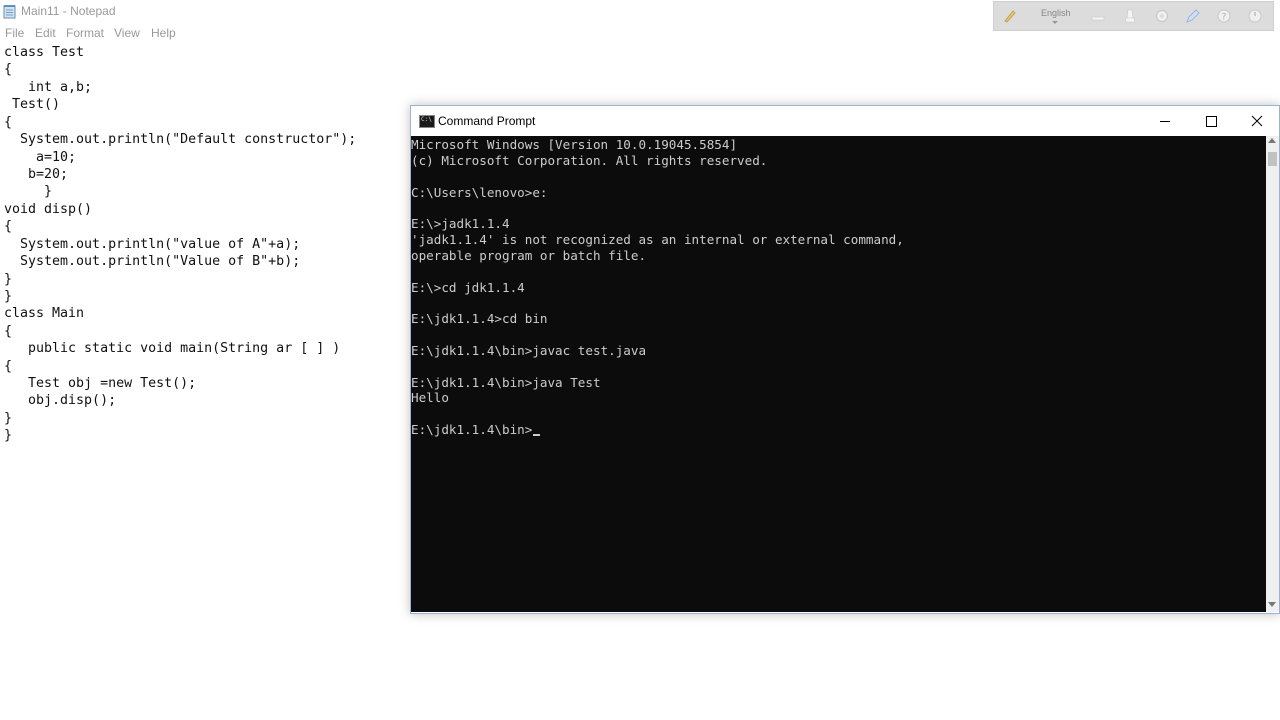  I want to click on help-icon: ?, so click(1224, 16).